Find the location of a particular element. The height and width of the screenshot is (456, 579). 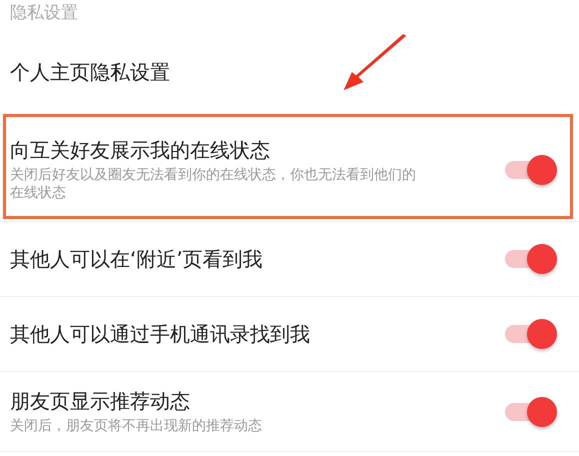

setting-description: 关闭后好友以及圈友无法看到你的在线状态，你也无法看到他们的在线状态 is located at coordinates (213, 184).